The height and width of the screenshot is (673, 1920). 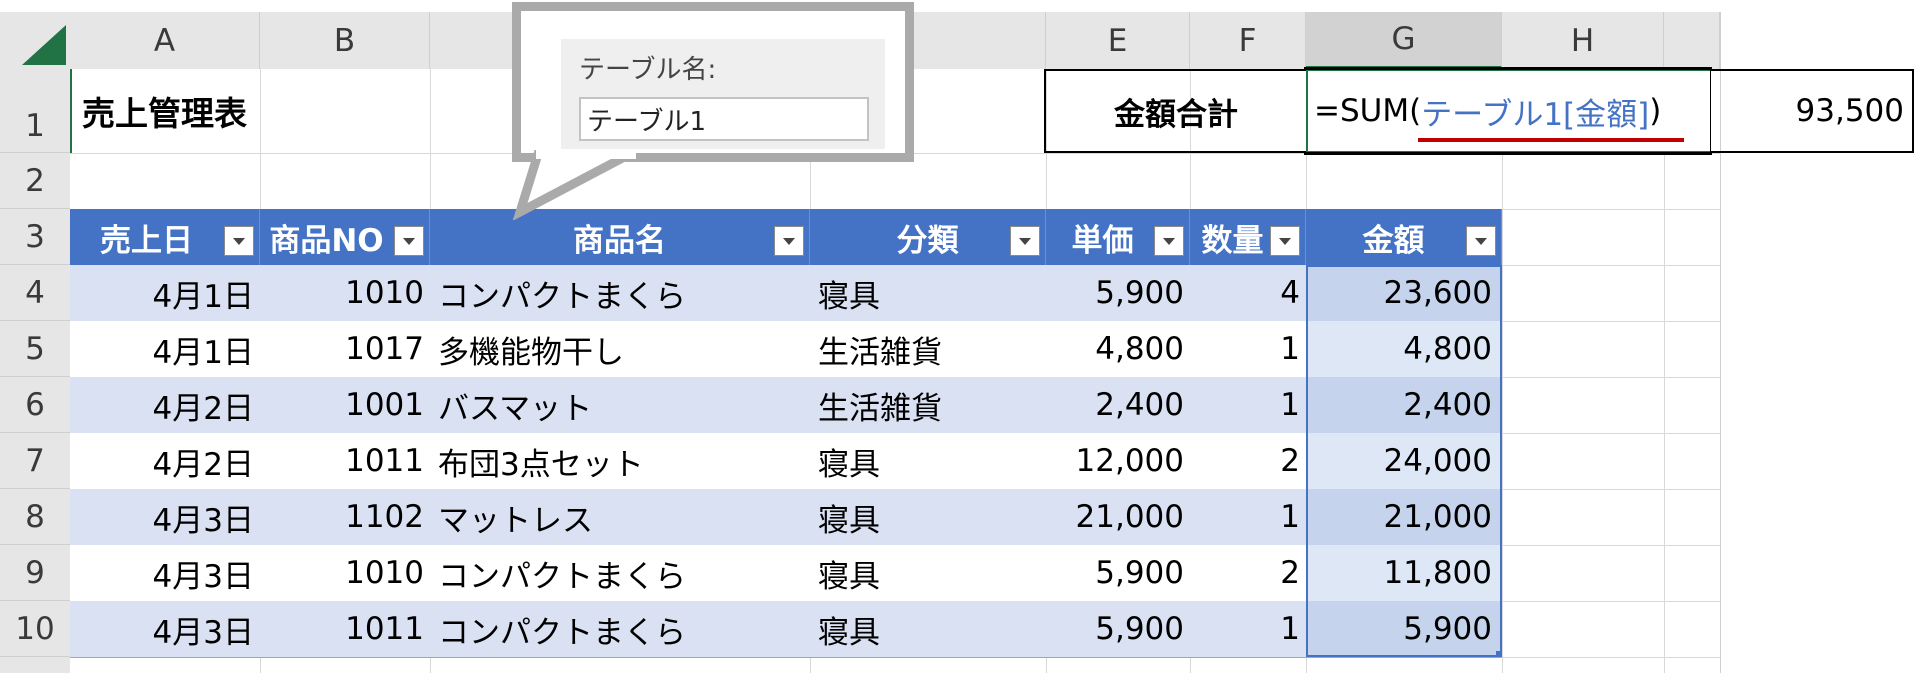 I want to click on amount-cell: 23,600, so click(x=1404, y=293).